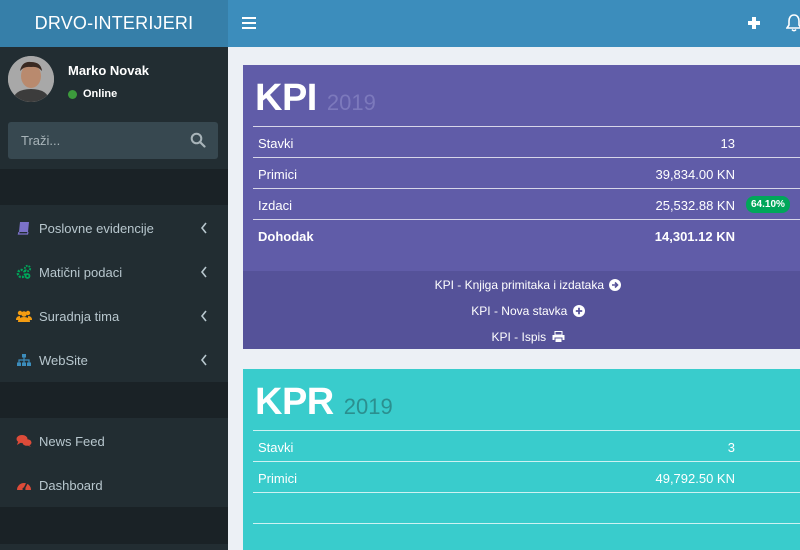 Image resolution: width=800 pixels, height=550 pixels. I want to click on row-label: Dohodak, so click(286, 236).